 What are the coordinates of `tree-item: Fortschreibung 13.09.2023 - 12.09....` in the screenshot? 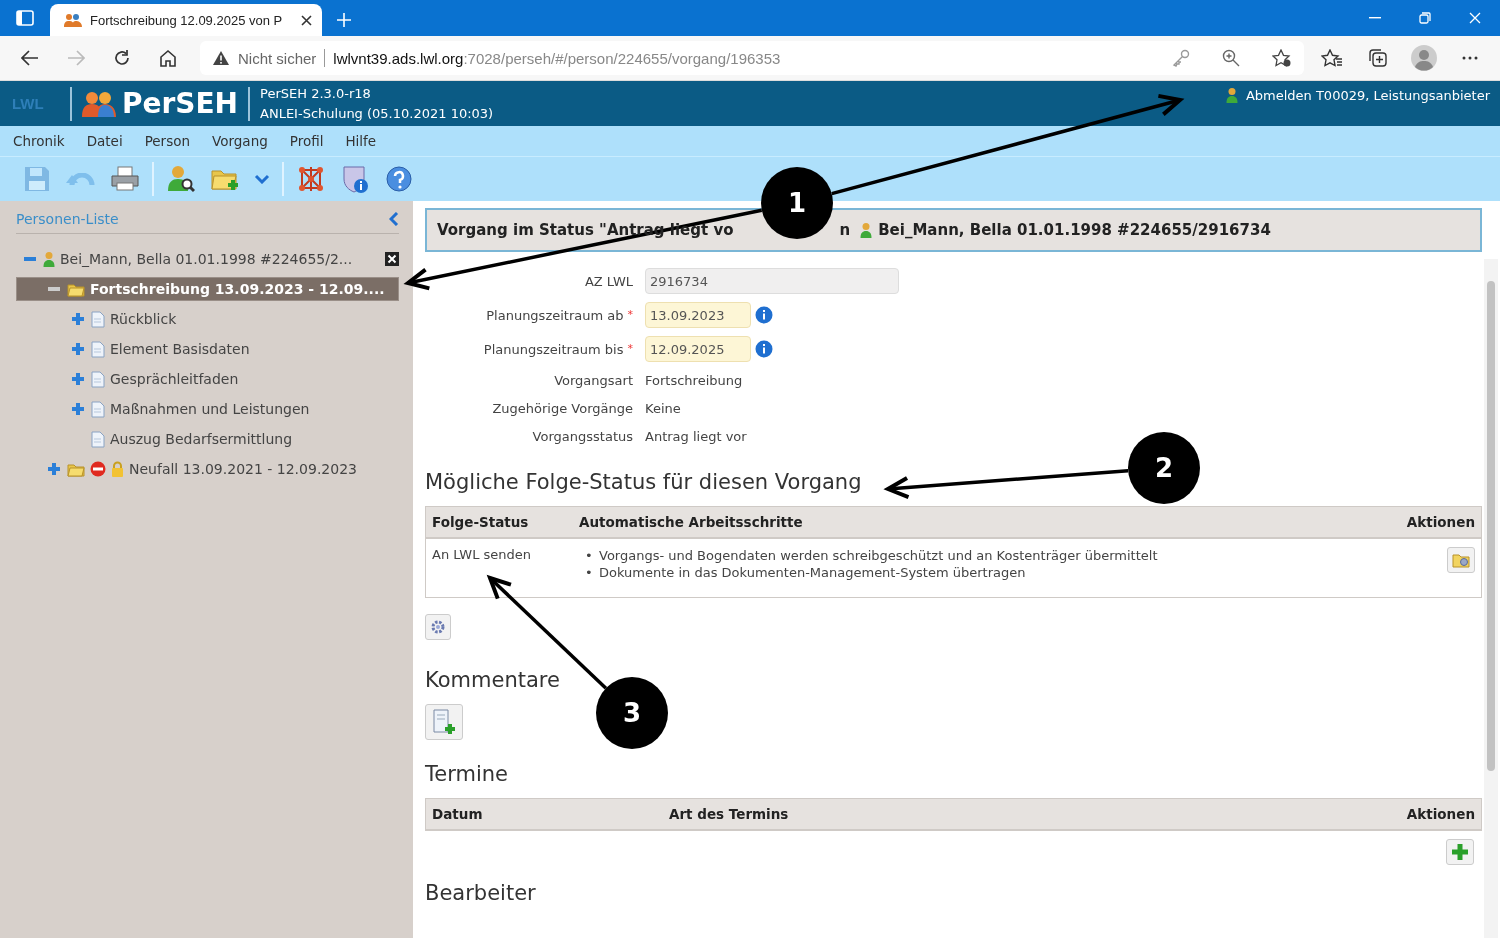 It's located at (207, 289).